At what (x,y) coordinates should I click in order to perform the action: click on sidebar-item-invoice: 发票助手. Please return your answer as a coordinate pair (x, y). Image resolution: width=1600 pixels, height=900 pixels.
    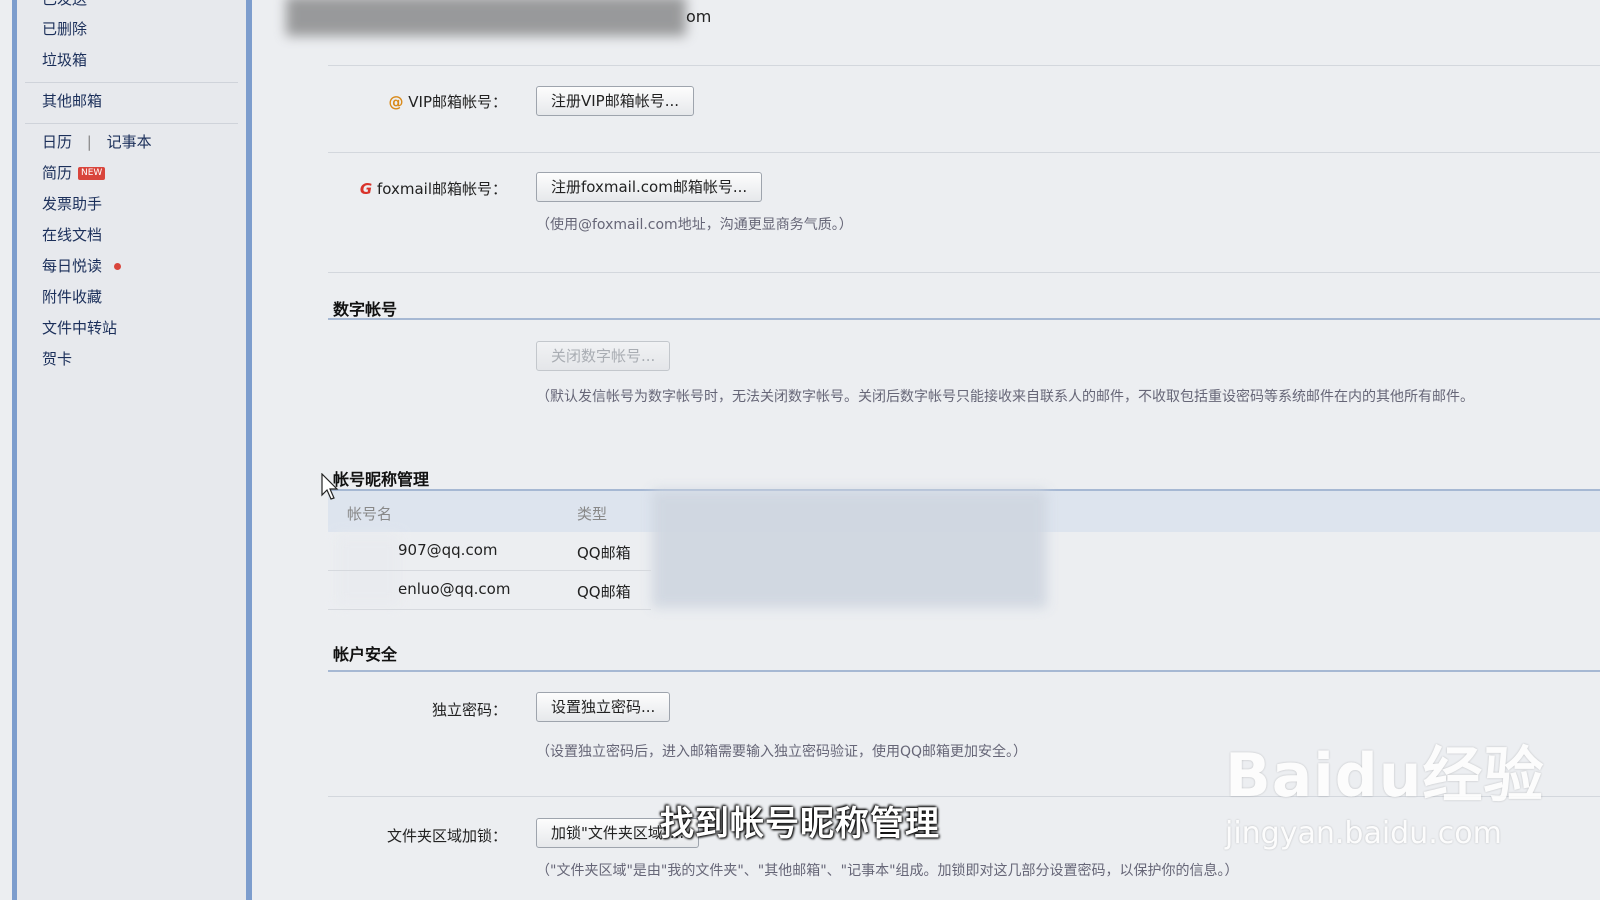
    Looking at the image, I should click on (72, 203).